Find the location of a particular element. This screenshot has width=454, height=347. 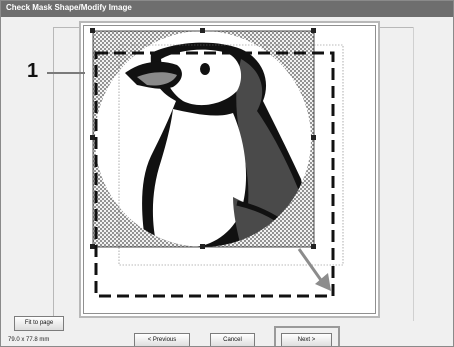

callout-number: 1 is located at coordinates (33, 71).